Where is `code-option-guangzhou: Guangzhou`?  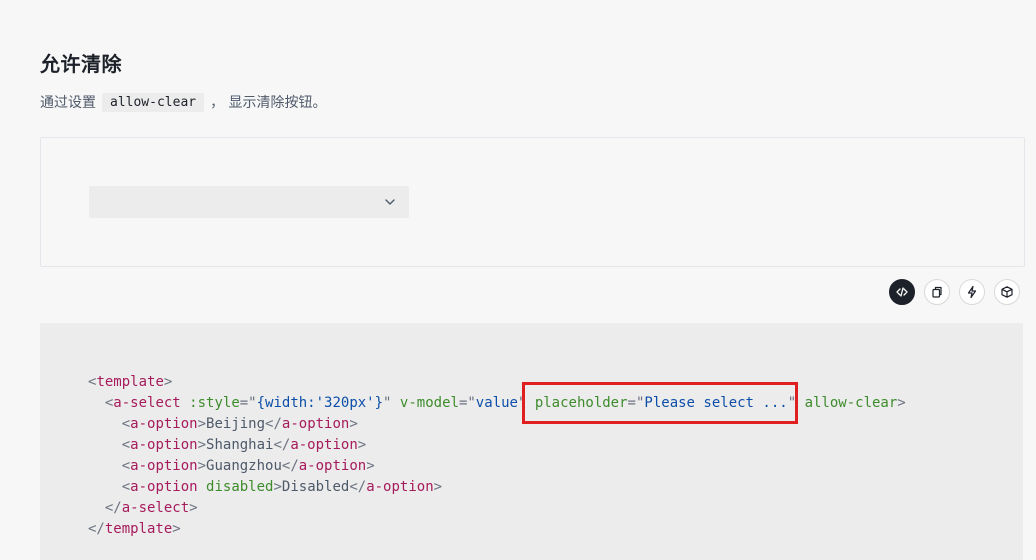 code-option-guangzhou: Guangzhou is located at coordinates (244, 466).